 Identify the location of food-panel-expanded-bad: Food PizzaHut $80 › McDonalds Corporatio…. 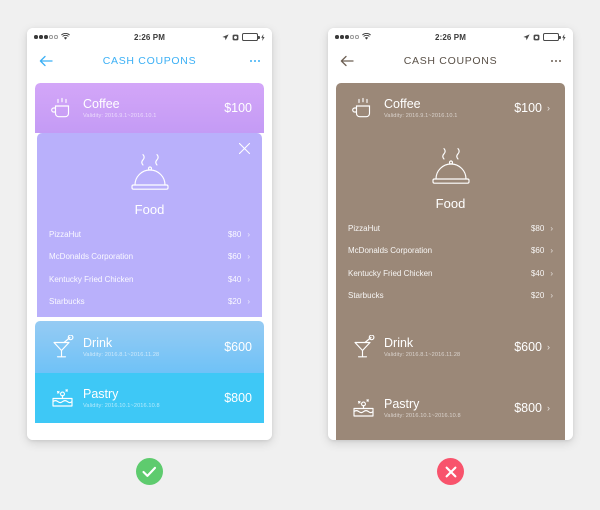
(450, 222).